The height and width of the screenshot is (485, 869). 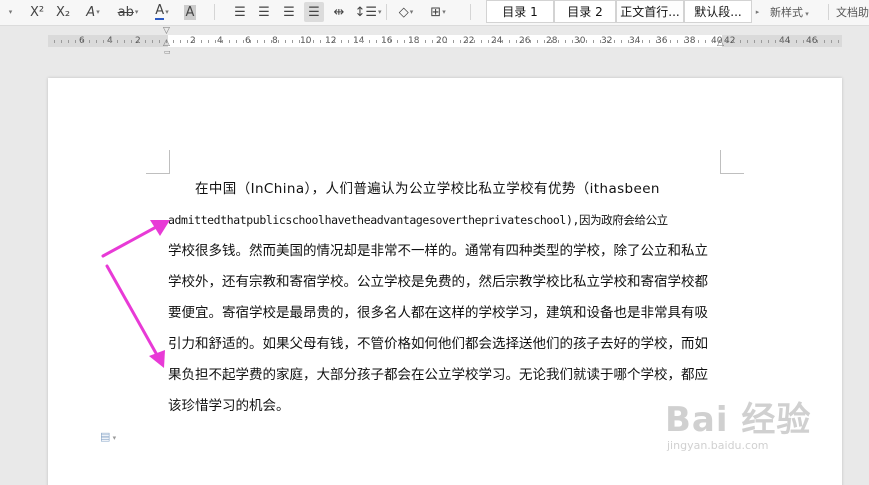 I want to click on font-size-dropdown-caret: ▾, so click(x=10, y=12).